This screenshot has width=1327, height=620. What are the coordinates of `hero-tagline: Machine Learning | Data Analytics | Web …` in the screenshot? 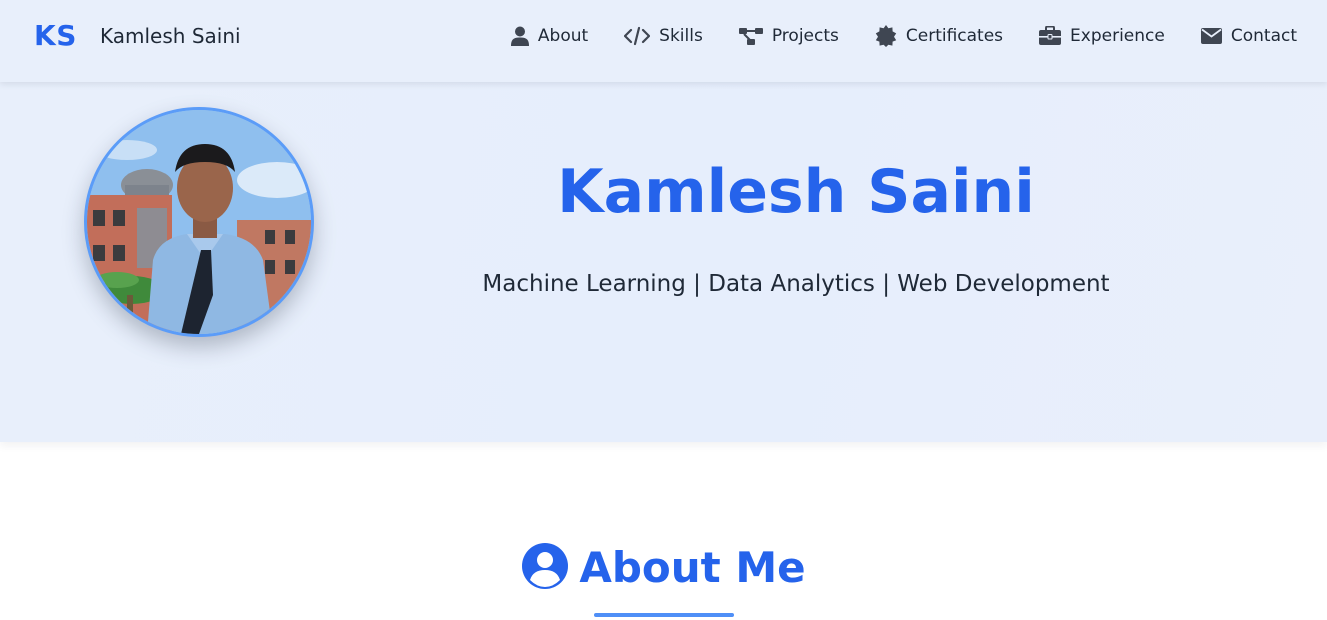 It's located at (796, 284).